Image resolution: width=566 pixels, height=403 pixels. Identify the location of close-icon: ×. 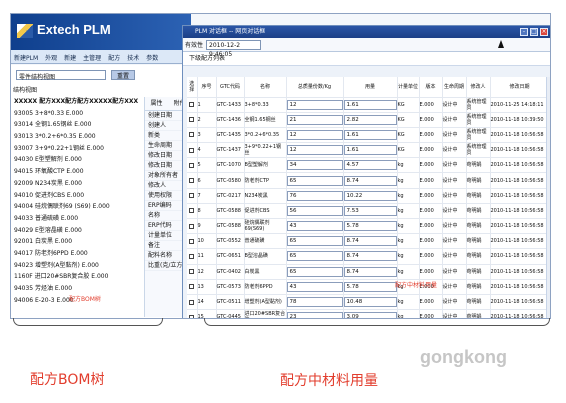
(544, 32).